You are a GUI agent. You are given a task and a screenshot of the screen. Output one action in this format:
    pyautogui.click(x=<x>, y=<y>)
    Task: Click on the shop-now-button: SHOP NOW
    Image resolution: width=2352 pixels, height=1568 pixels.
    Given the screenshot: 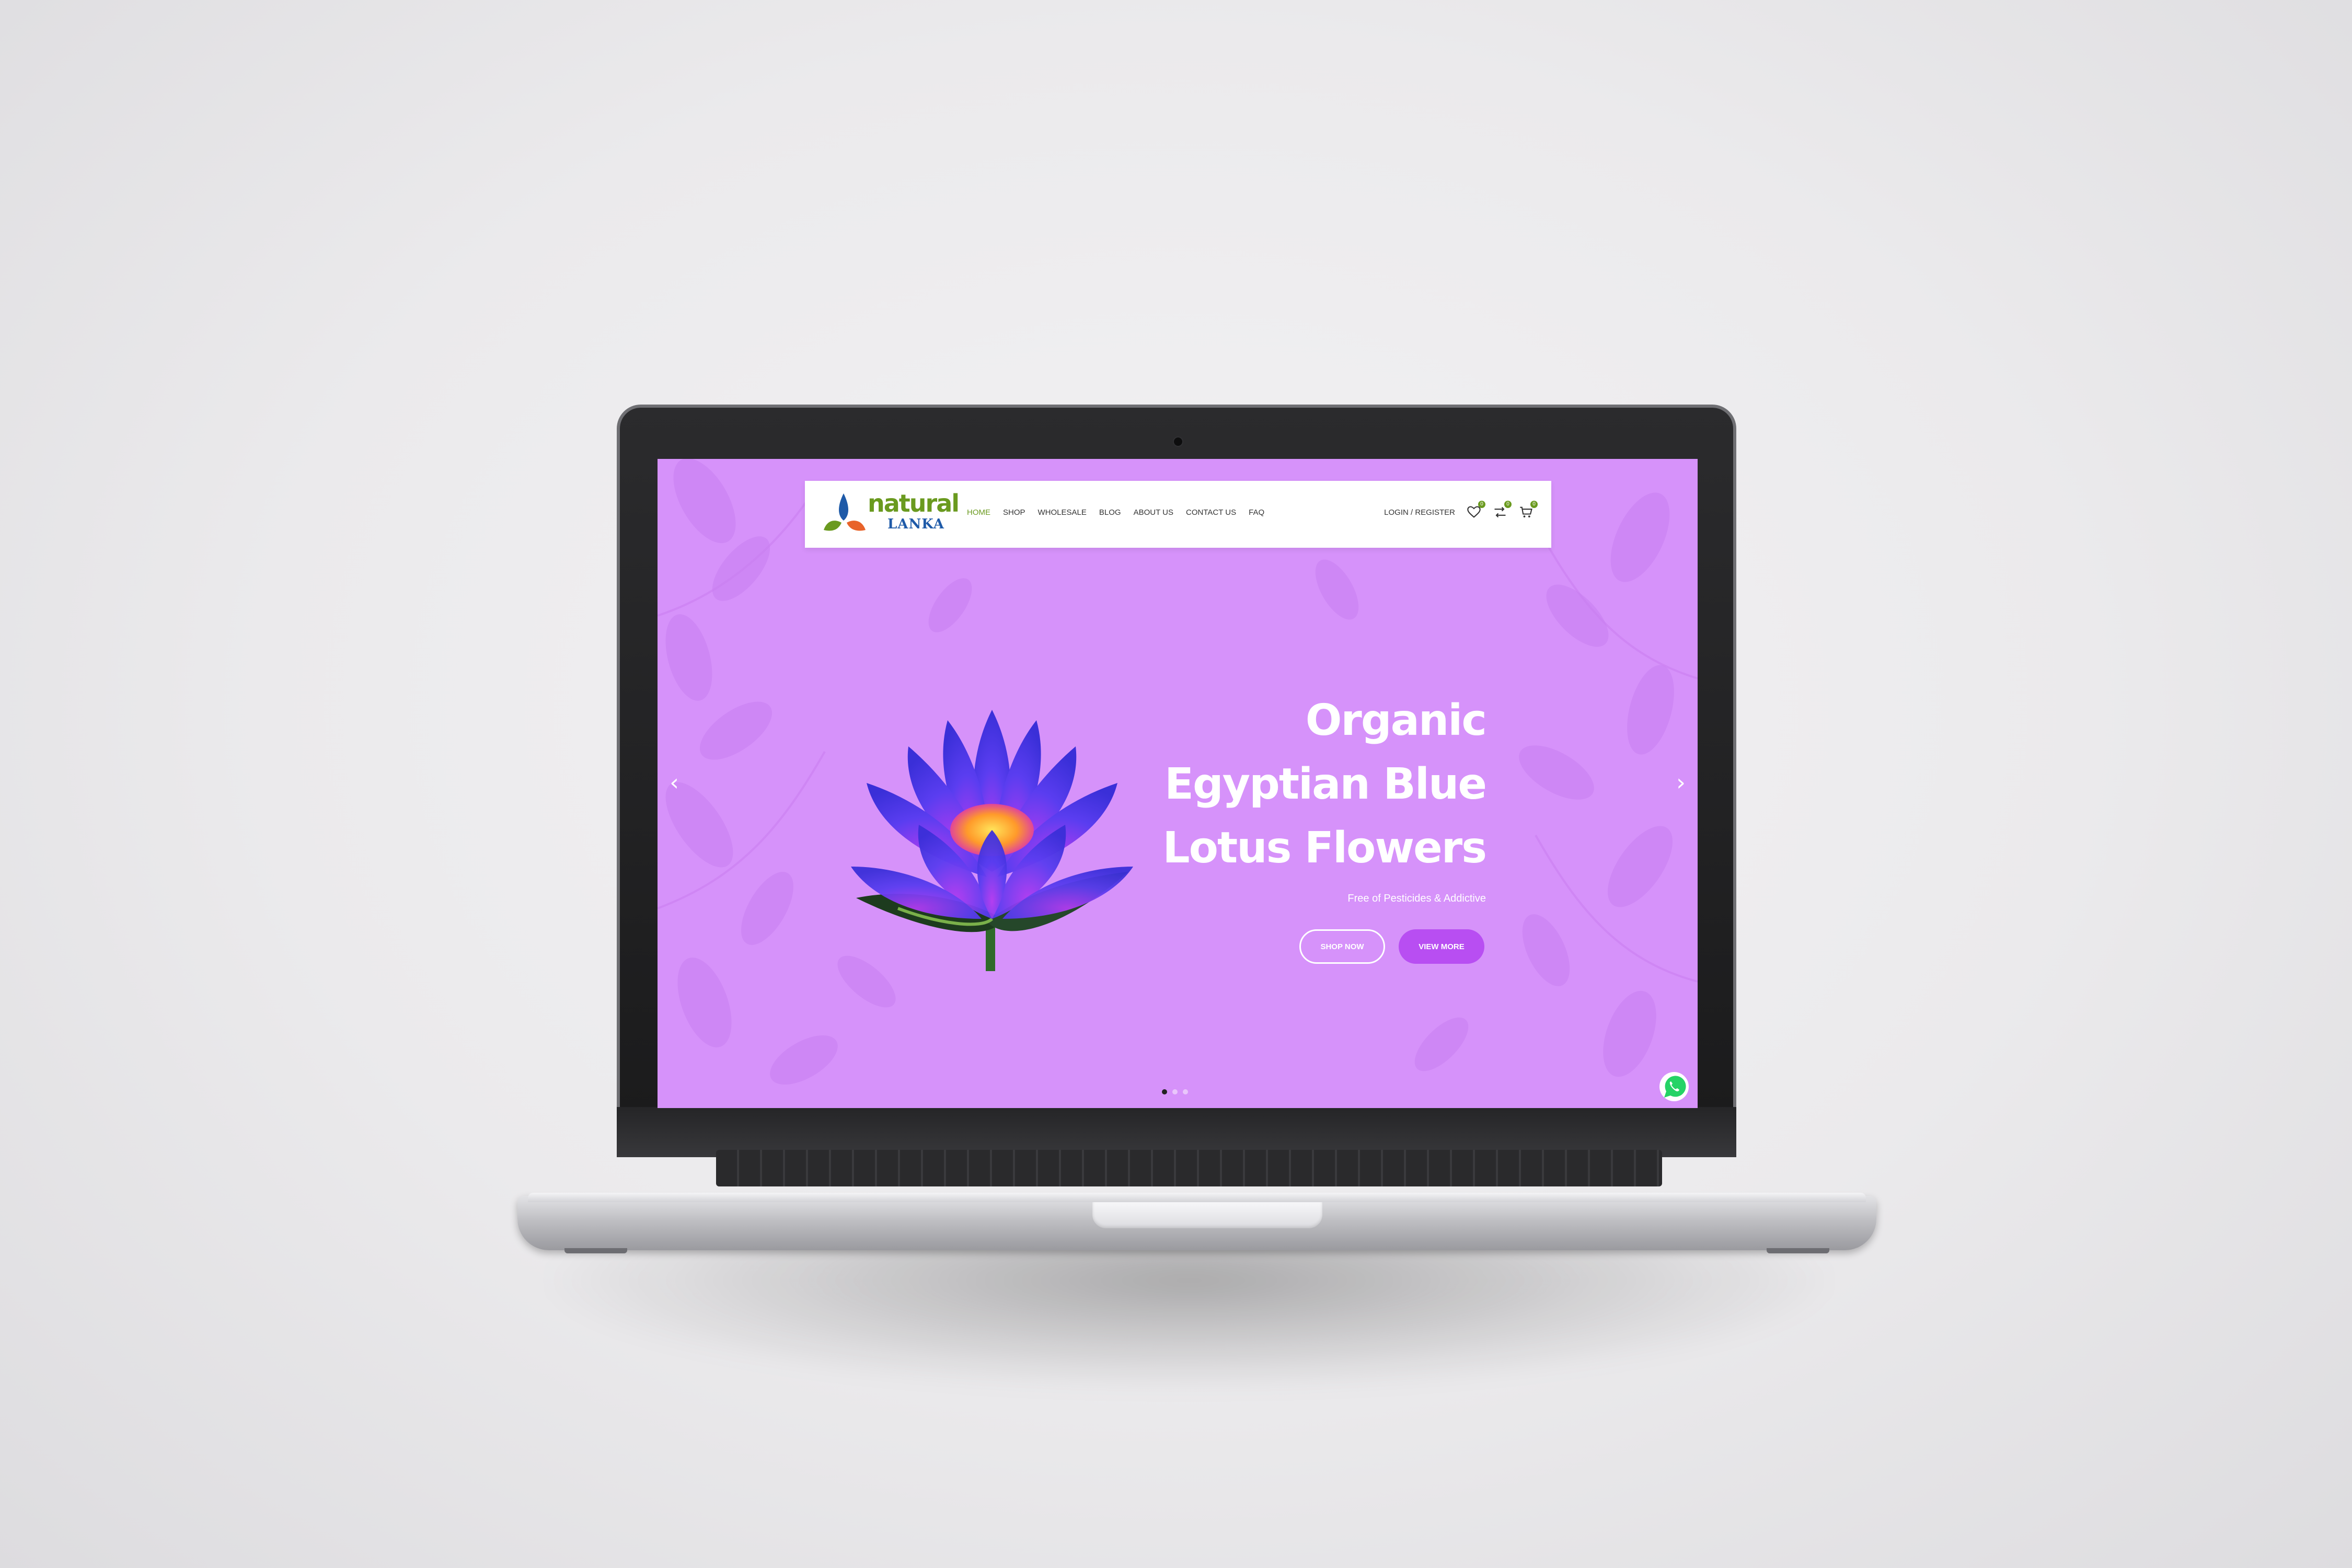 What is the action you would take?
    pyautogui.click(x=1342, y=946)
    